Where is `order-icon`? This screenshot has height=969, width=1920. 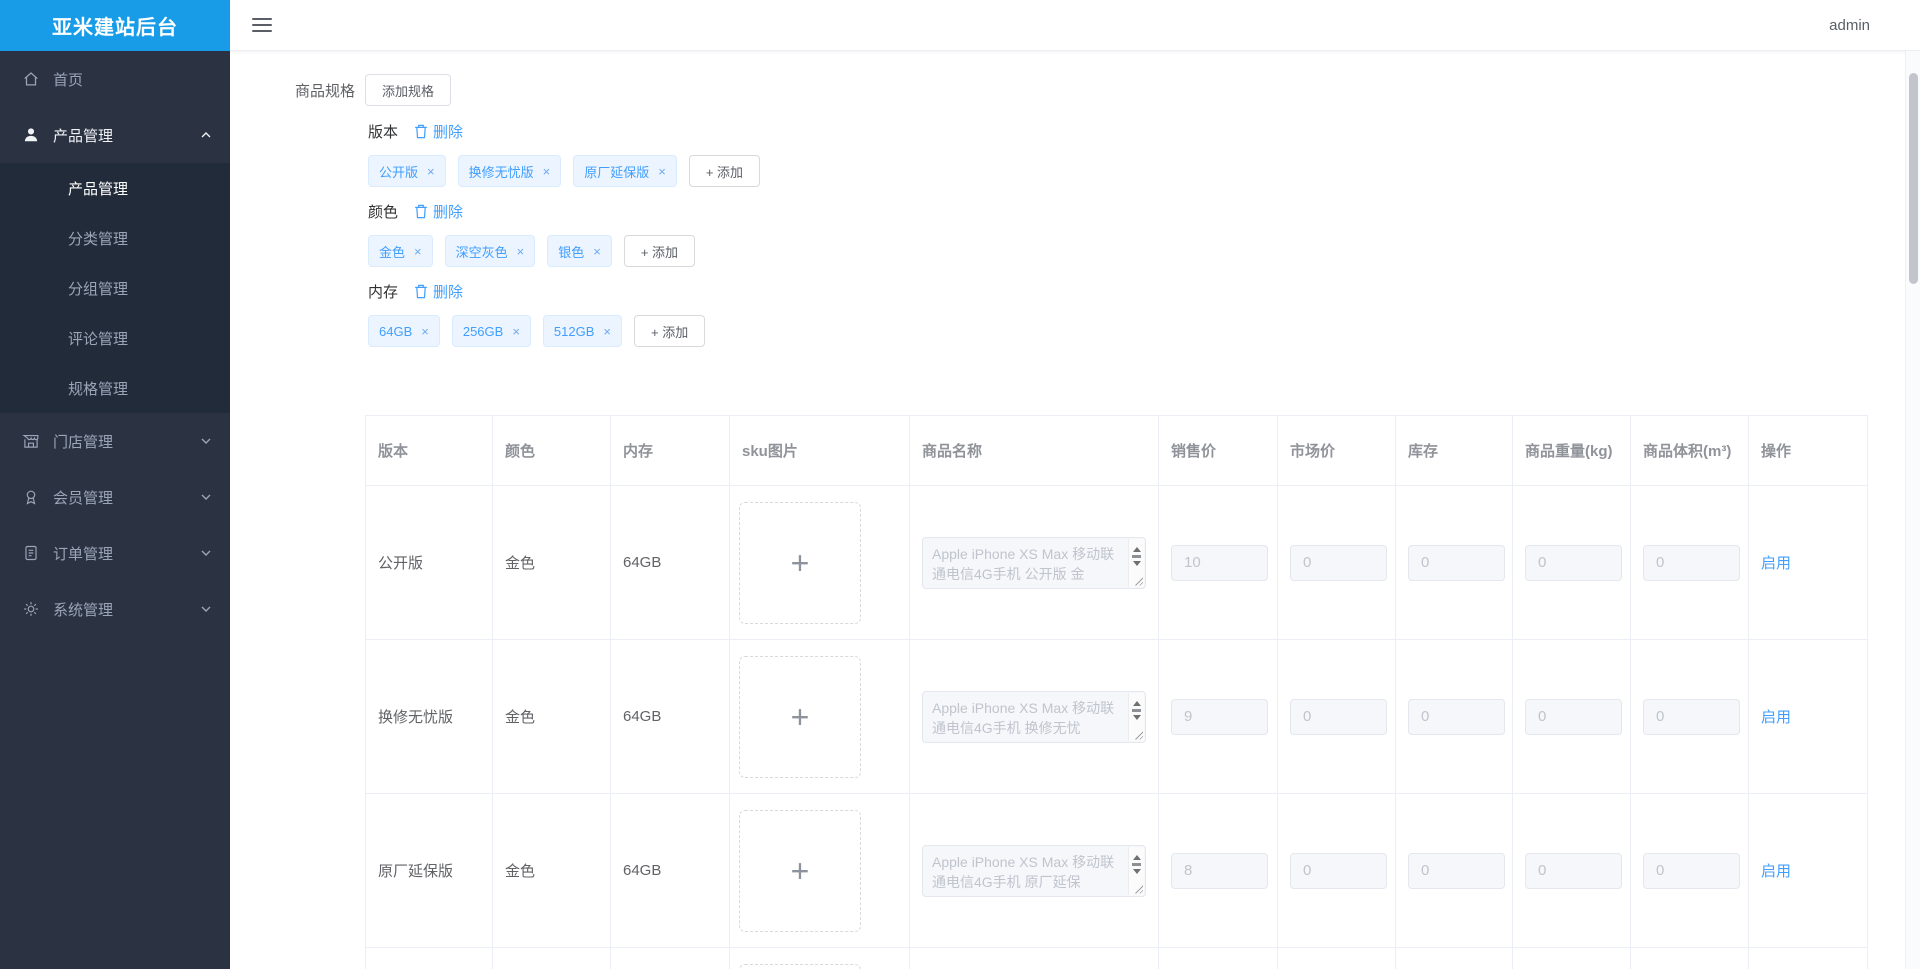
order-icon is located at coordinates (31, 553).